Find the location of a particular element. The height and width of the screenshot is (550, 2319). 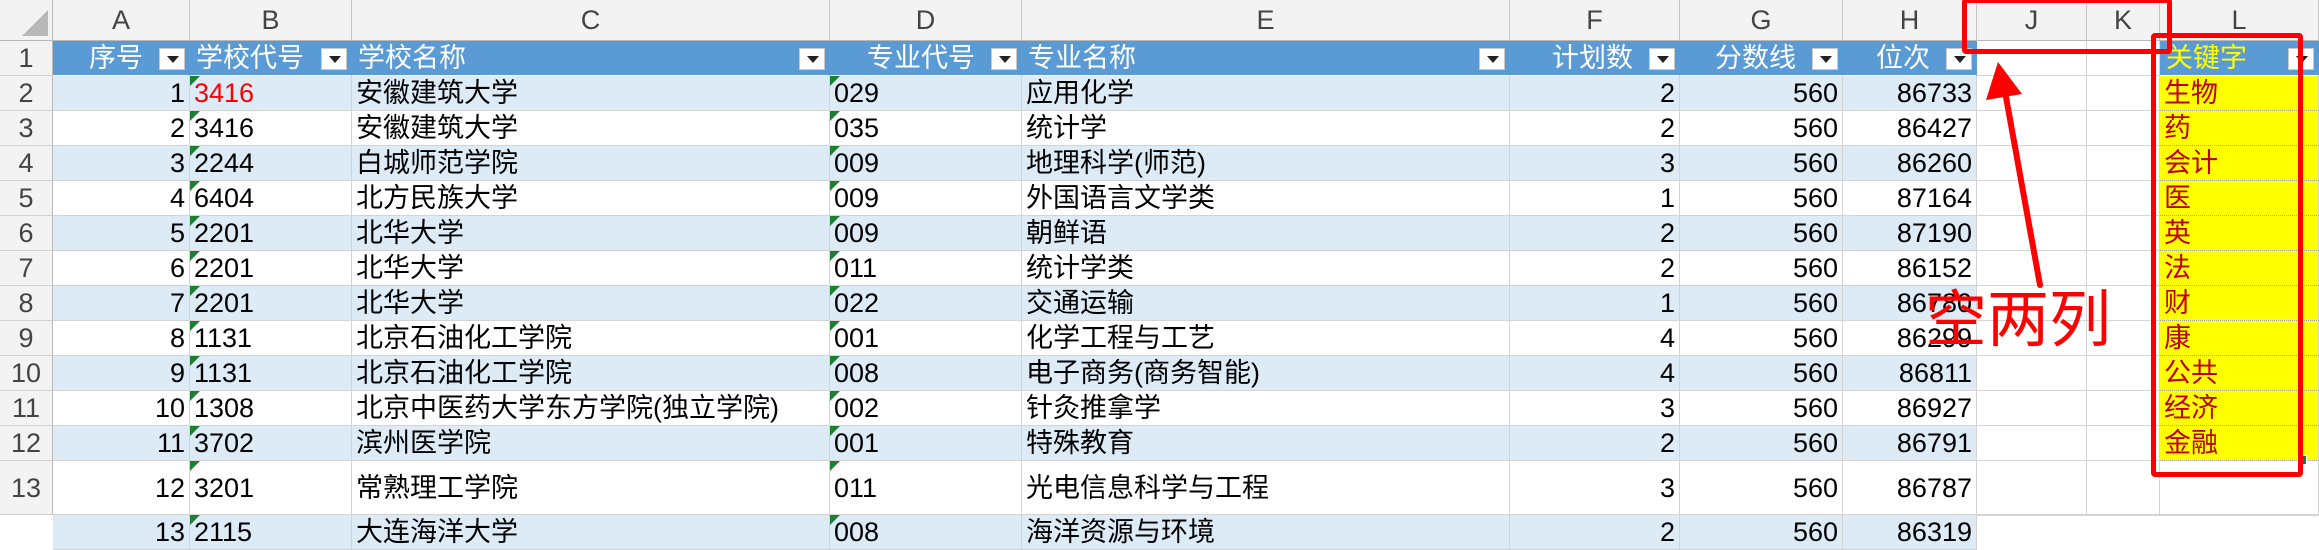

column-header-h: H is located at coordinates (1910, 20).